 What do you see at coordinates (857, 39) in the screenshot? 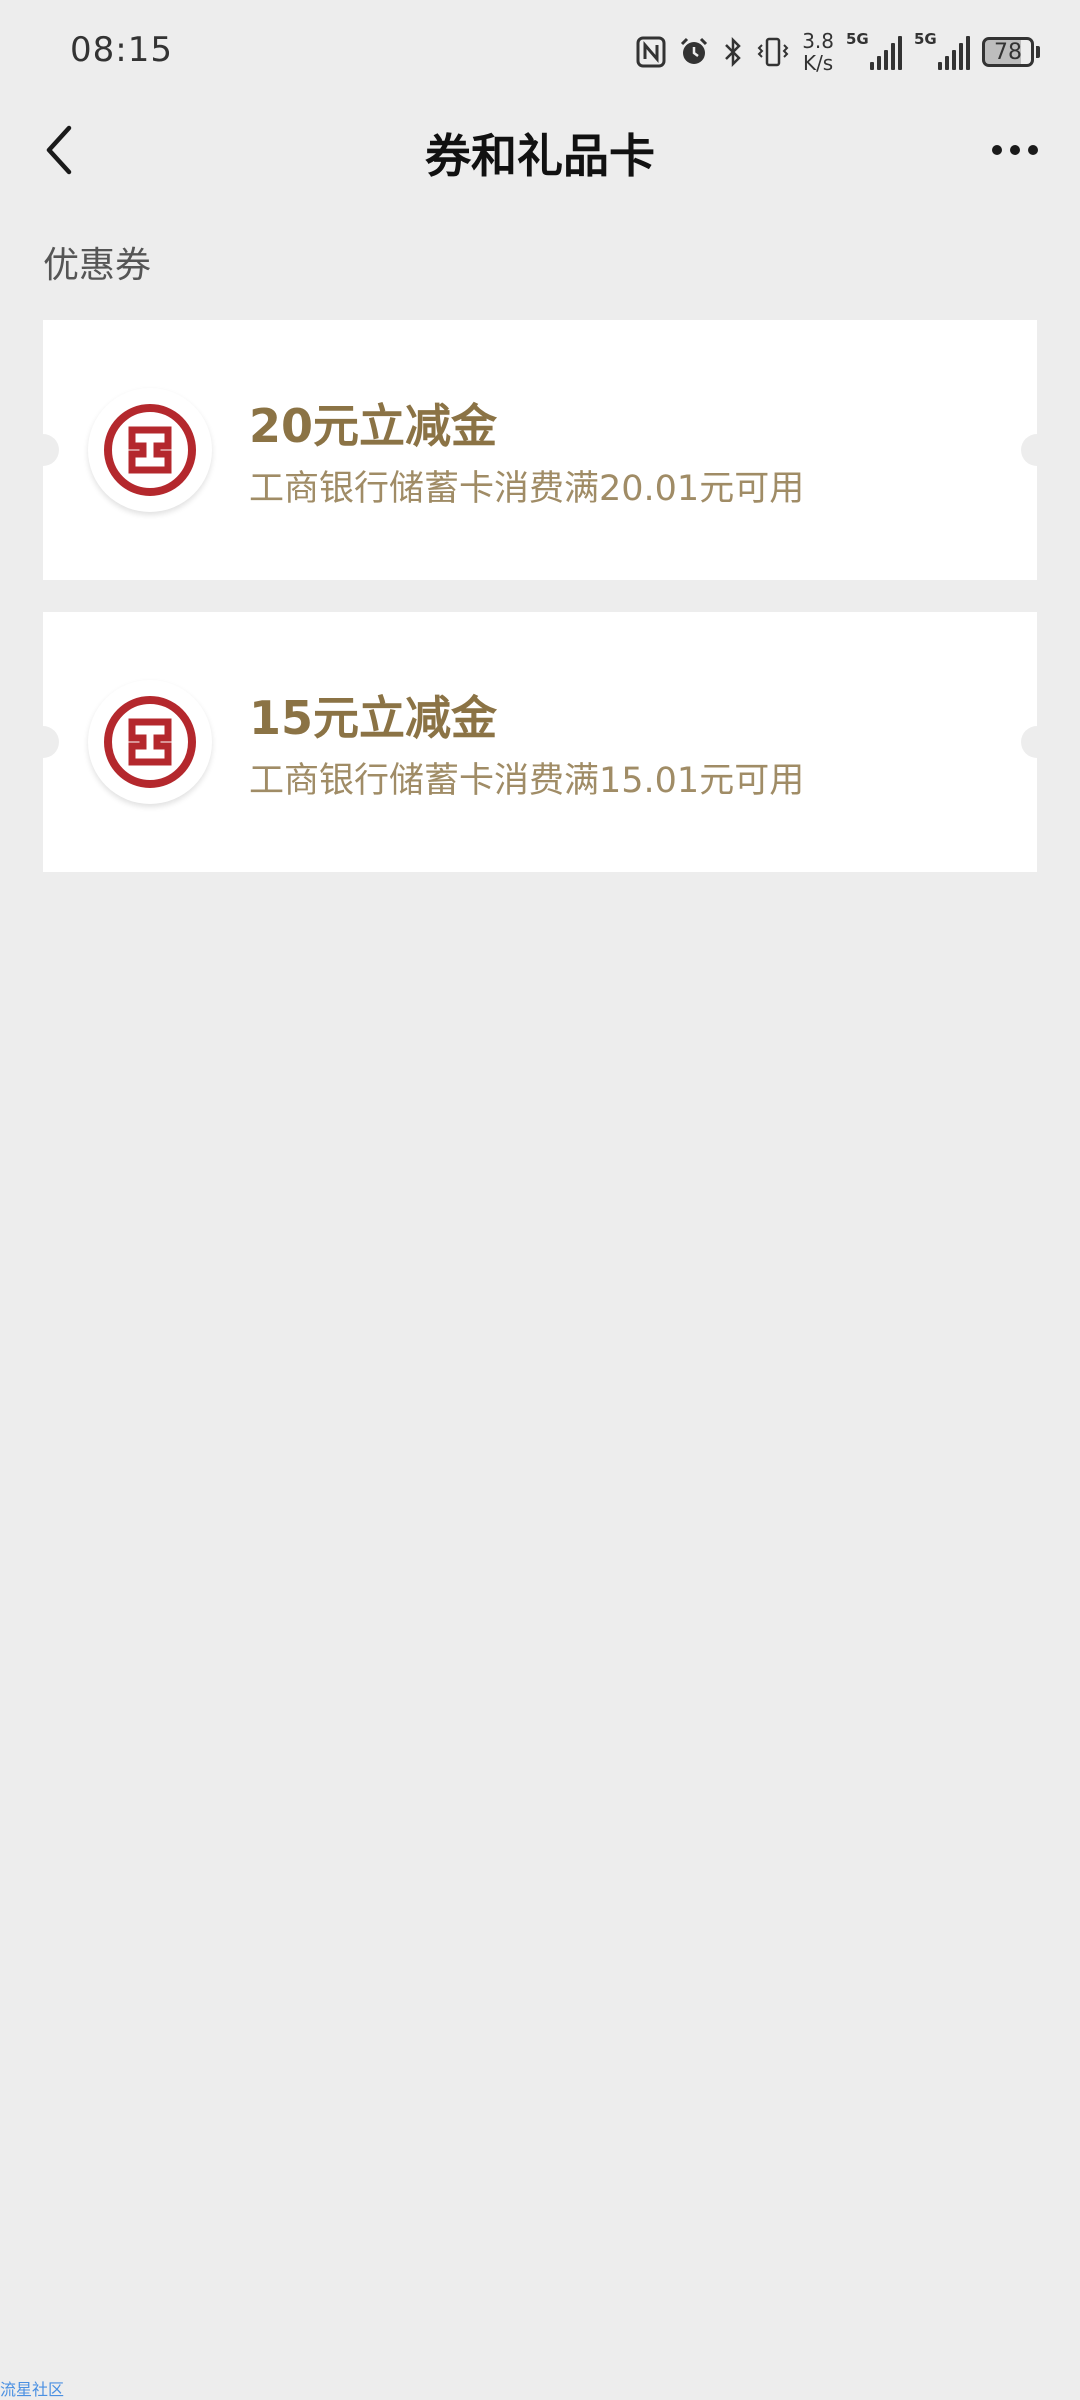
I see `signal-tag-1: 5G` at bounding box center [857, 39].